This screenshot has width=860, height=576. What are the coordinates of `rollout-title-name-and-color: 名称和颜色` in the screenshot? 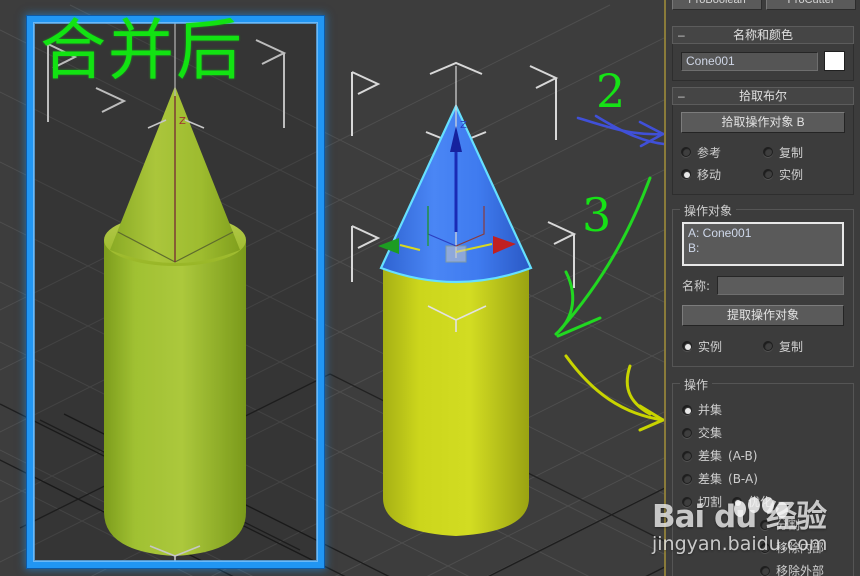 It's located at (762, 35).